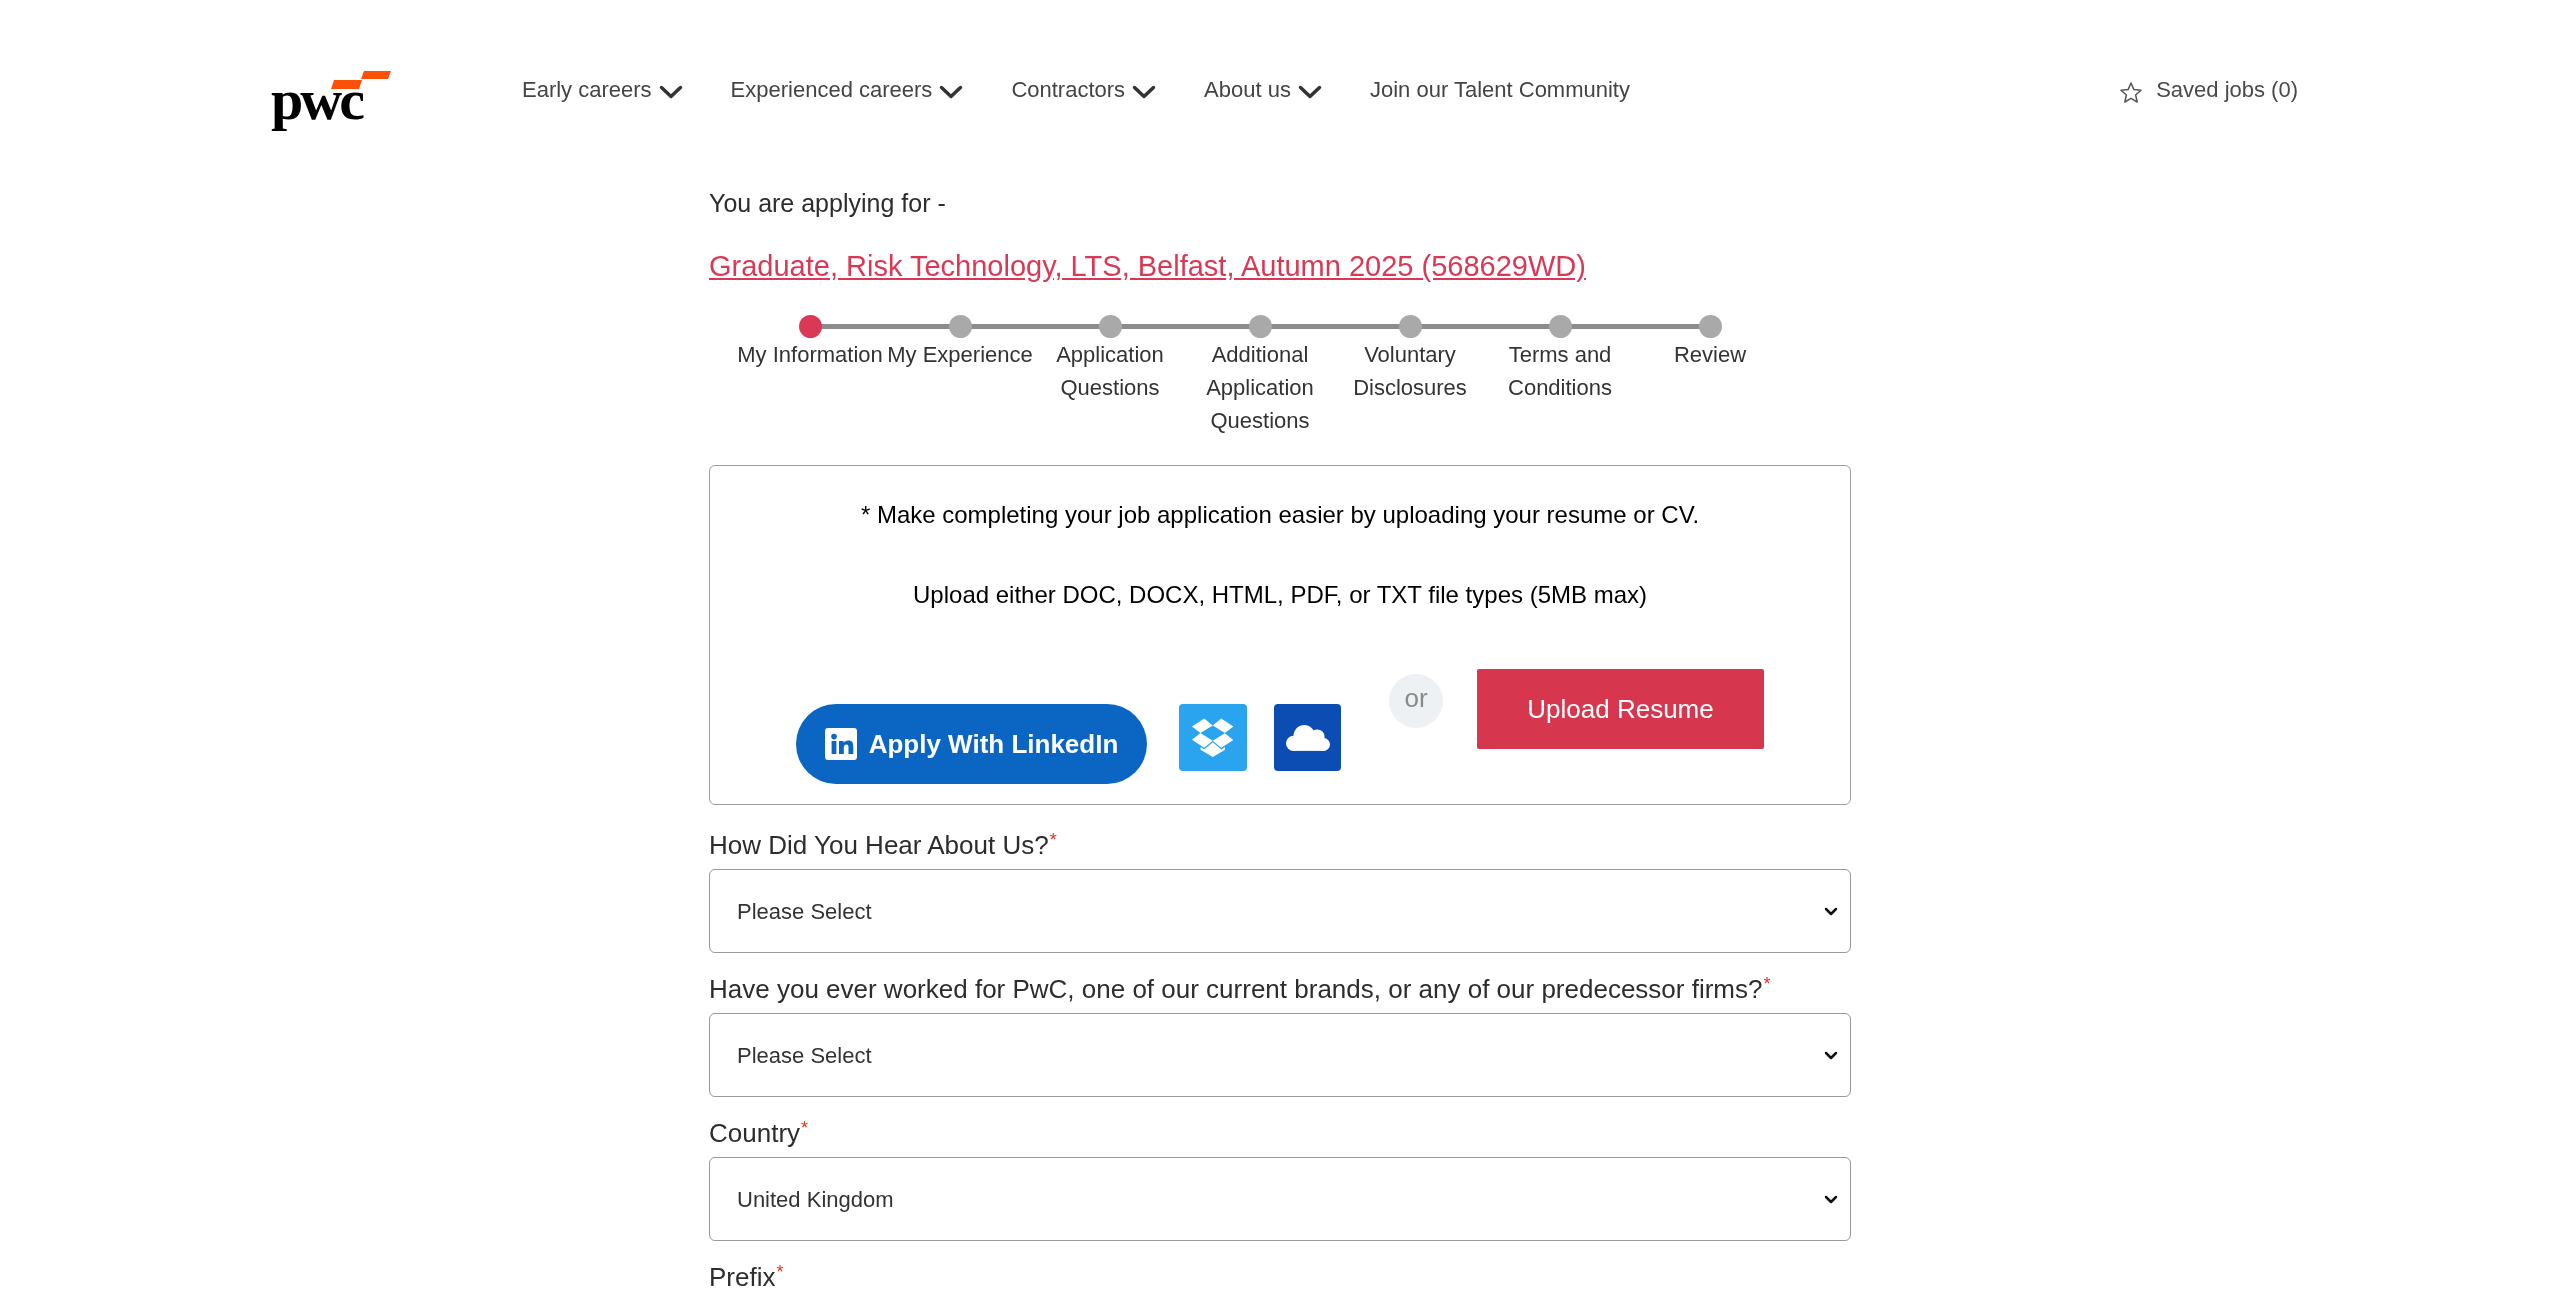 The height and width of the screenshot is (1316, 2560). Describe the element at coordinates (2209, 90) in the screenshot. I see `saved-jobs-link: Saved jobs (0)` at that location.